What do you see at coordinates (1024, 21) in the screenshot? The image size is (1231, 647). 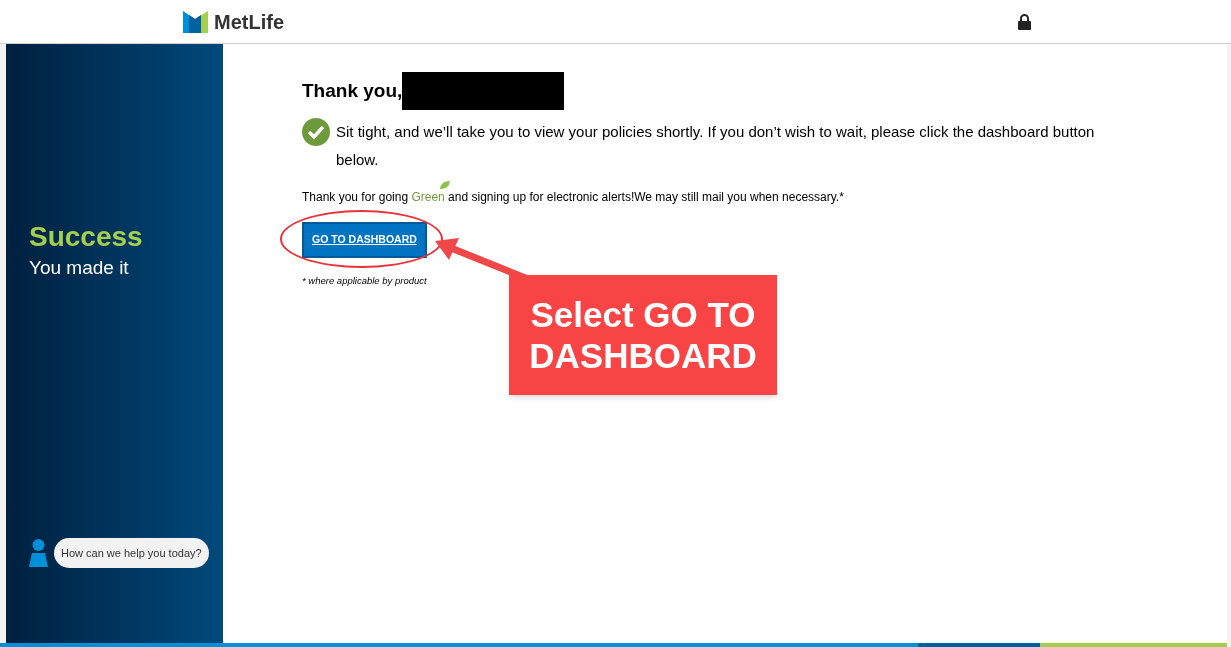 I see `lock-icon` at bounding box center [1024, 21].